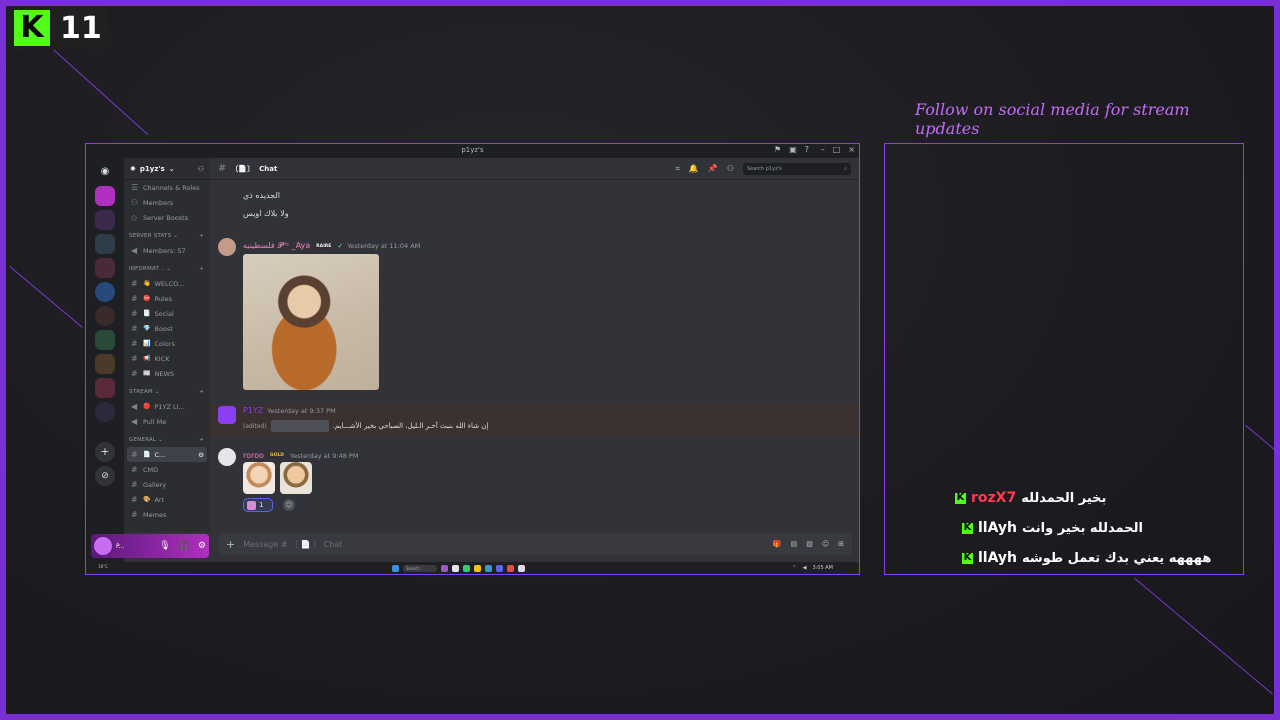 The image size is (1280, 720). Describe the element at coordinates (164, 546) in the screenshot. I see `mic-muted-icon: 🎙` at that location.